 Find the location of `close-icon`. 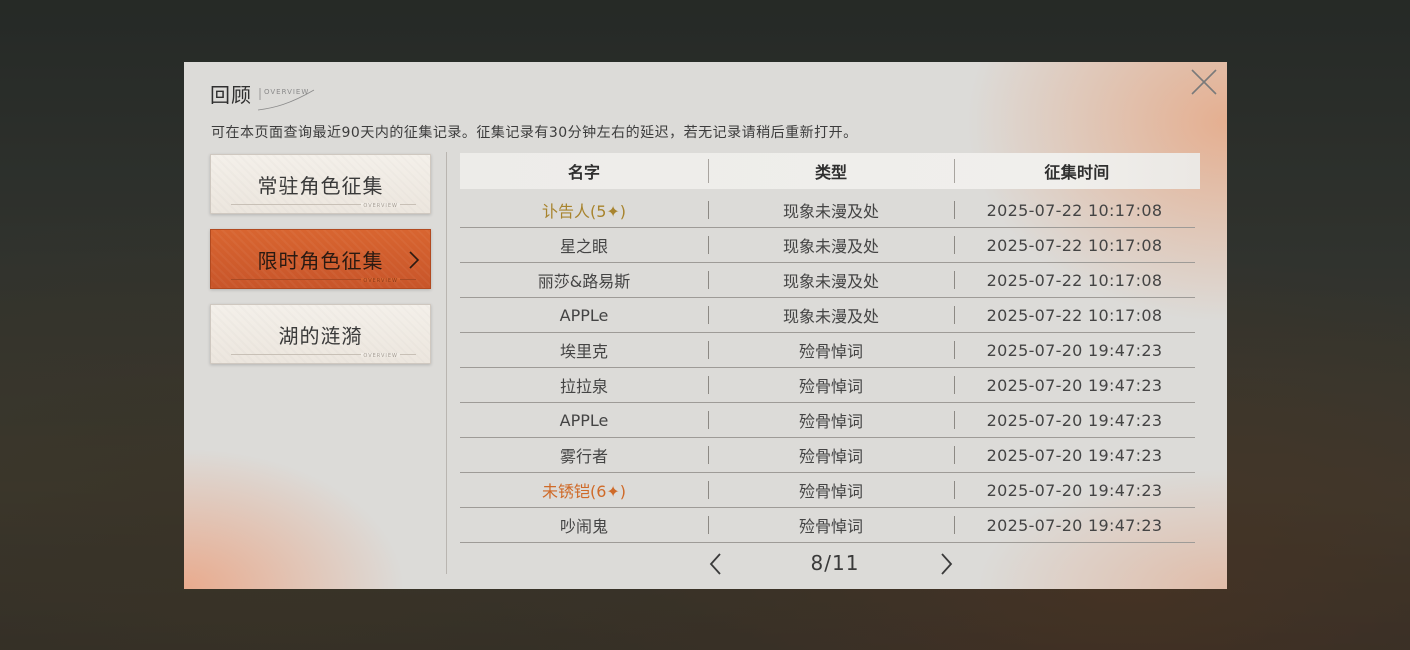

close-icon is located at coordinates (1204, 82).